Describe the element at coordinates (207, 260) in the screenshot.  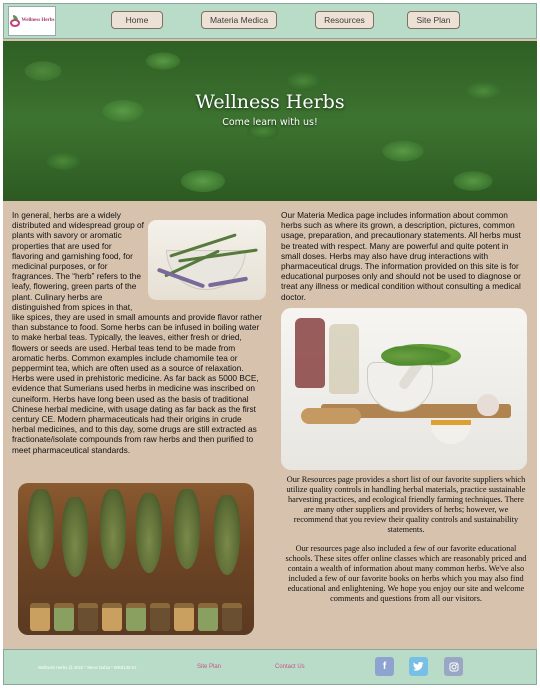
I see `herbs-bowl-image` at that location.